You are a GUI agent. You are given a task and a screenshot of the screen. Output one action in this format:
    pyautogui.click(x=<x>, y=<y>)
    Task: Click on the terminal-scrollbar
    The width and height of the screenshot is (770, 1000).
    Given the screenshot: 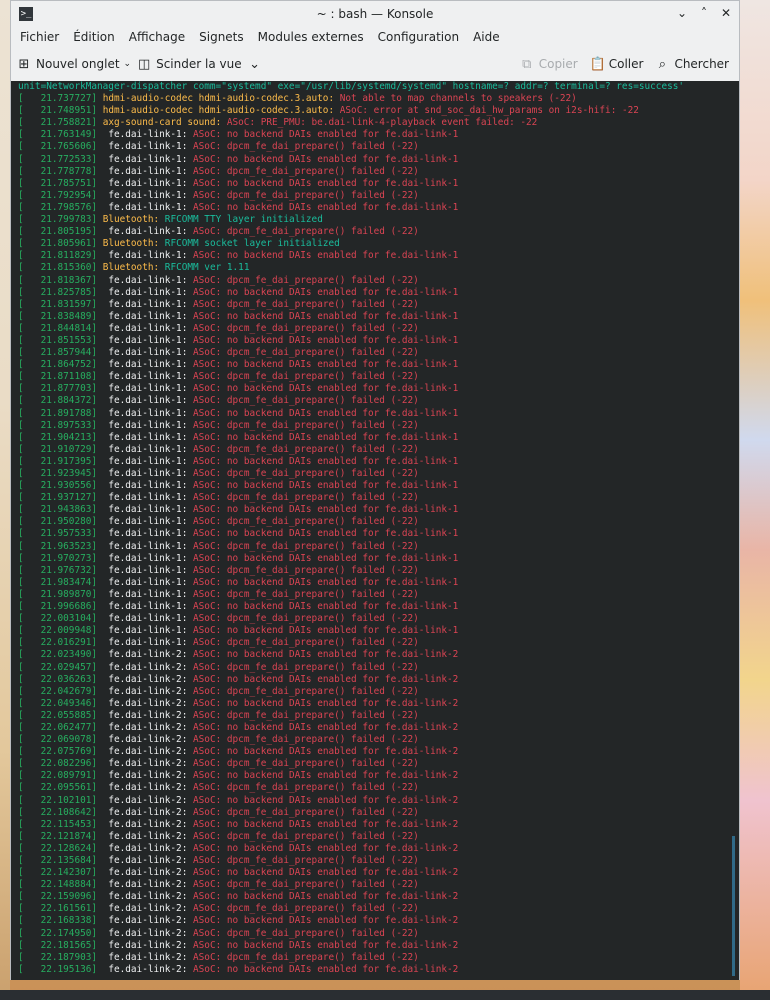 What is the action you would take?
    pyautogui.click(x=733, y=906)
    